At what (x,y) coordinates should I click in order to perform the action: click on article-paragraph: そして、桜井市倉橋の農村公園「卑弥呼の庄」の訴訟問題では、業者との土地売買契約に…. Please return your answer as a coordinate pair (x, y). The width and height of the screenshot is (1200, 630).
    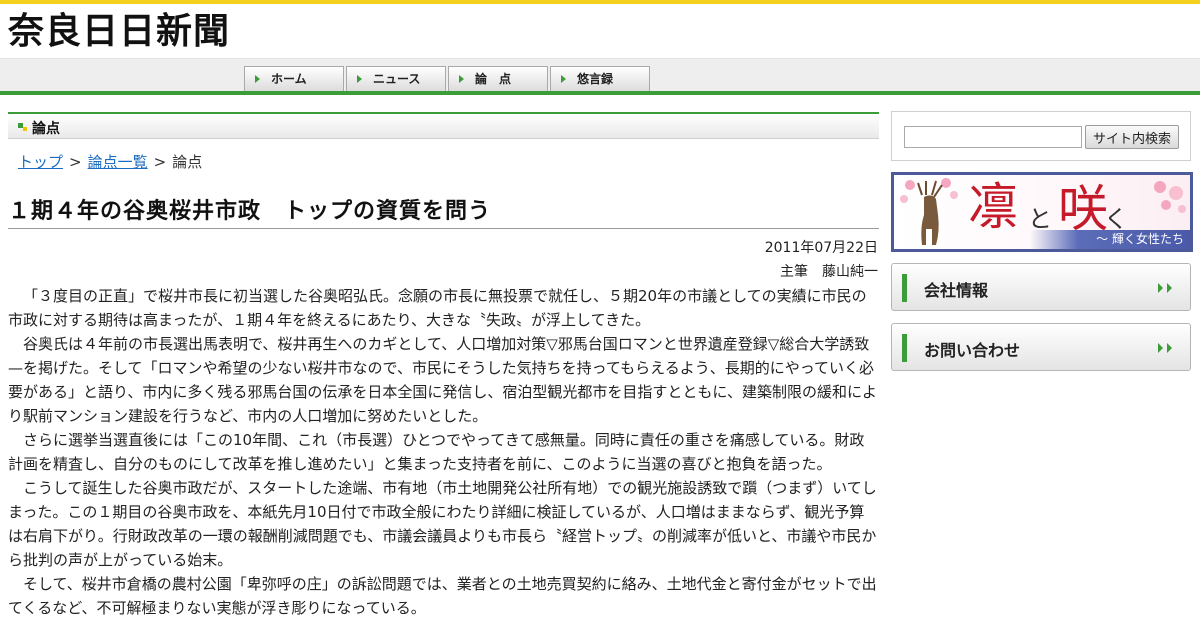
    Looking at the image, I should click on (442, 596).